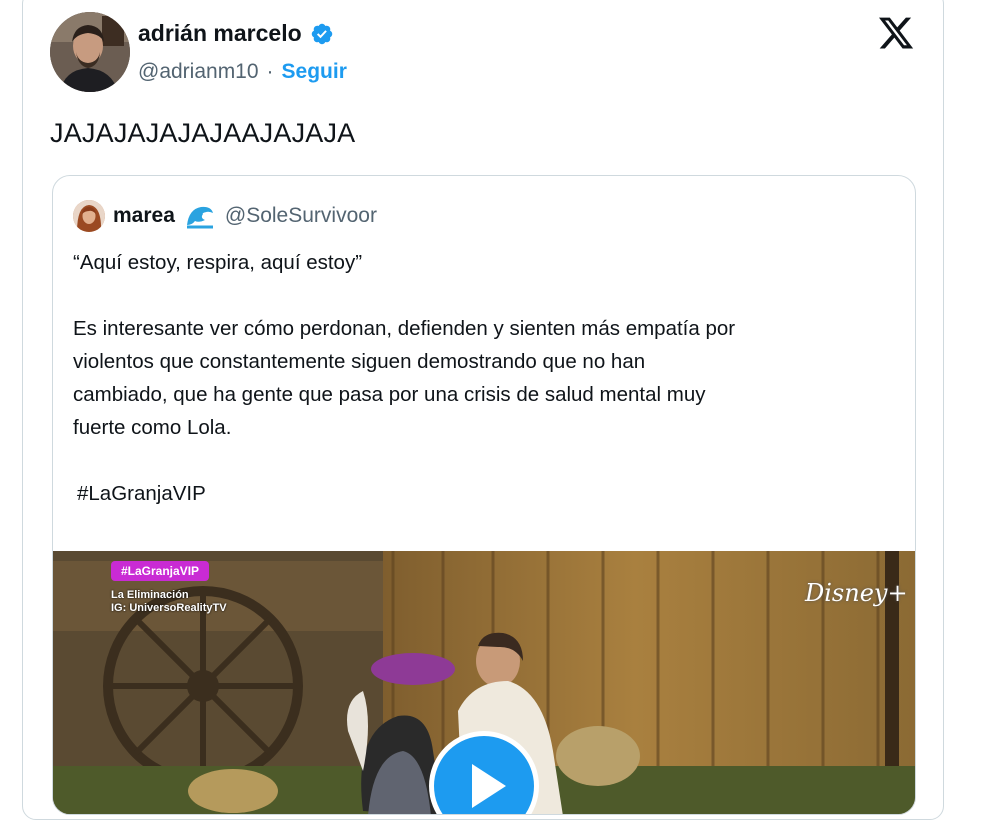 This screenshot has width=1000, height=820. I want to click on author-handle-row: @adrianm10 · Seguir, so click(242, 72).